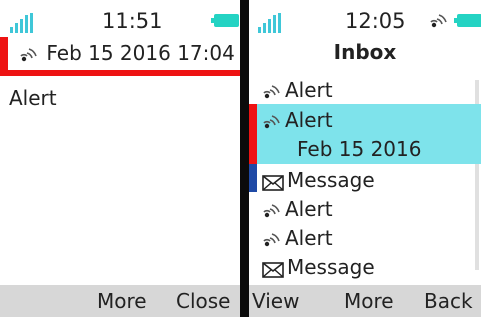 Image resolution: width=481 pixels, height=317 pixels. Describe the element at coordinates (253, 178) in the screenshot. I see `message-marker` at that location.